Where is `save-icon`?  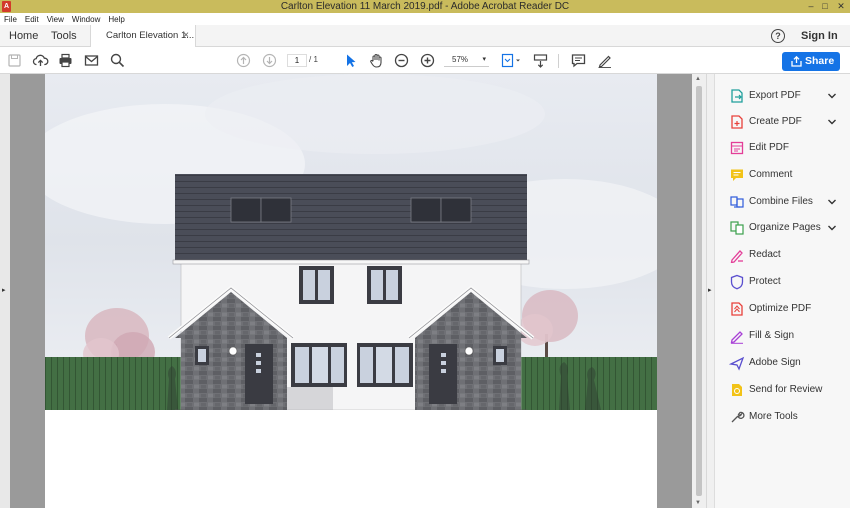
save-icon is located at coordinates (14, 60).